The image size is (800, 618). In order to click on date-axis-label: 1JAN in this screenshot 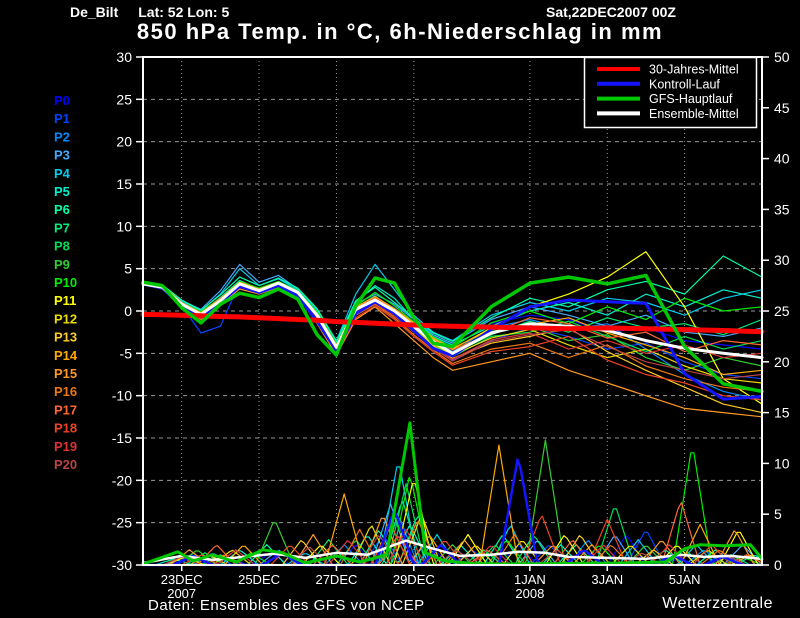, I will do `click(530, 579)`.